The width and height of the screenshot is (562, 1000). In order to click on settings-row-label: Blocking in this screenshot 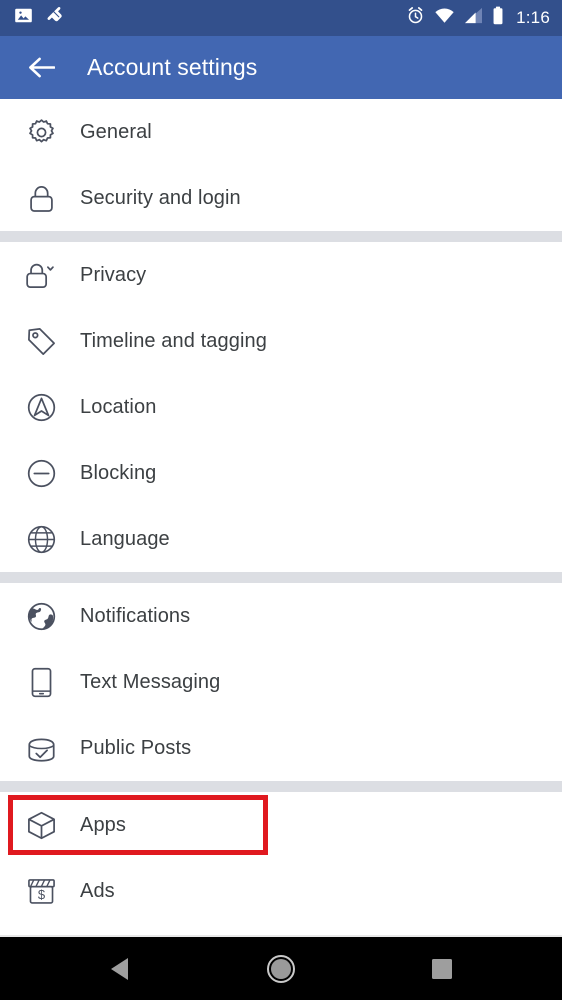, I will do `click(118, 472)`.